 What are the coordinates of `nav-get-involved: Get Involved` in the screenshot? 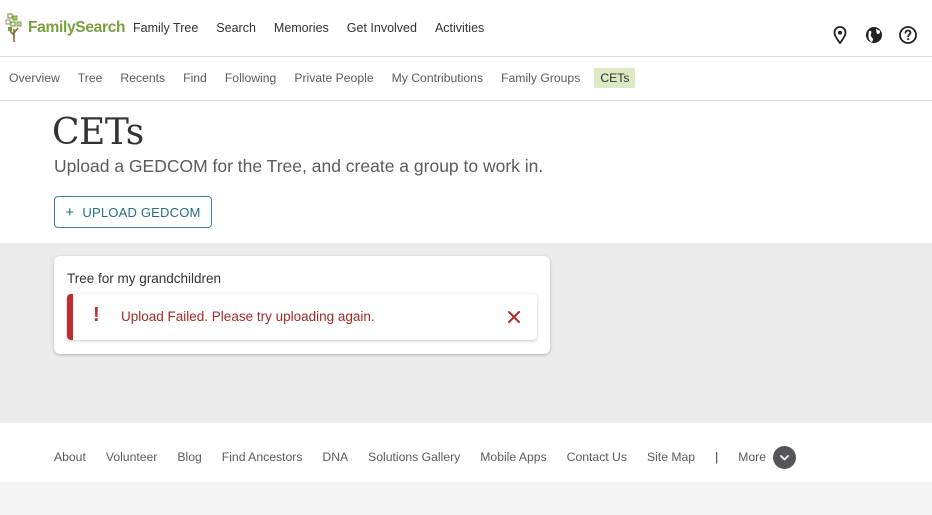 It's located at (382, 28).